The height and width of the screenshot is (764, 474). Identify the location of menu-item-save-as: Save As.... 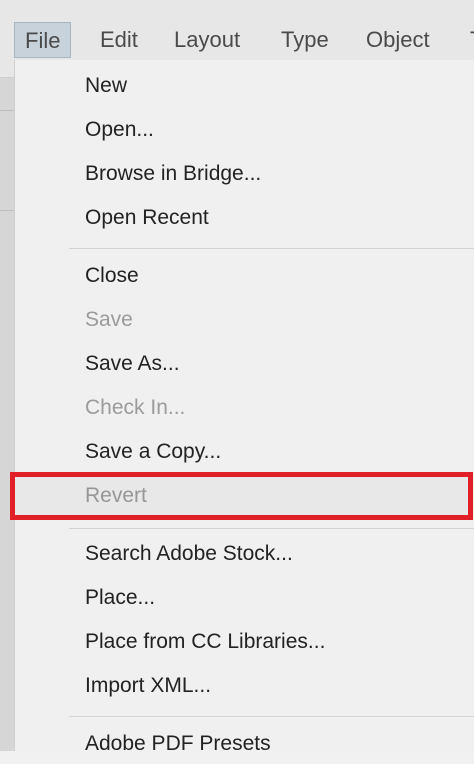
(244, 364).